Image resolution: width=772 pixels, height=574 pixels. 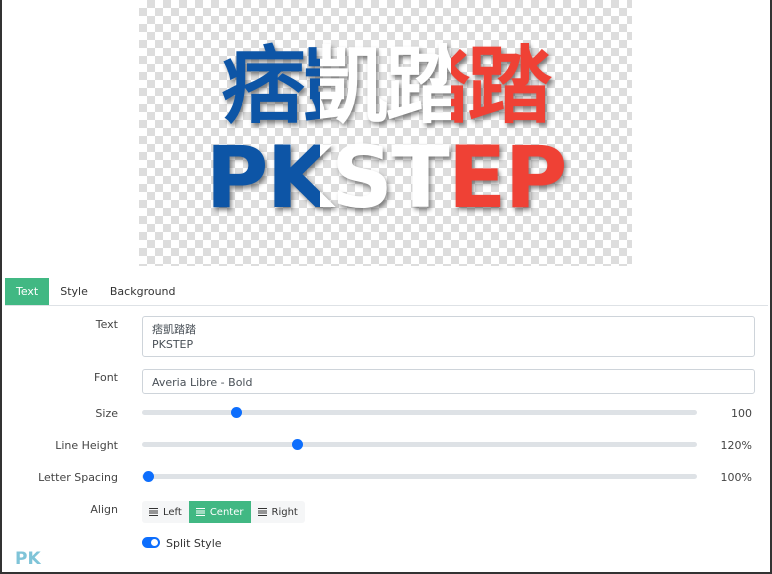 I want to click on tab-bar: Text Style Background, so click(x=386, y=292).